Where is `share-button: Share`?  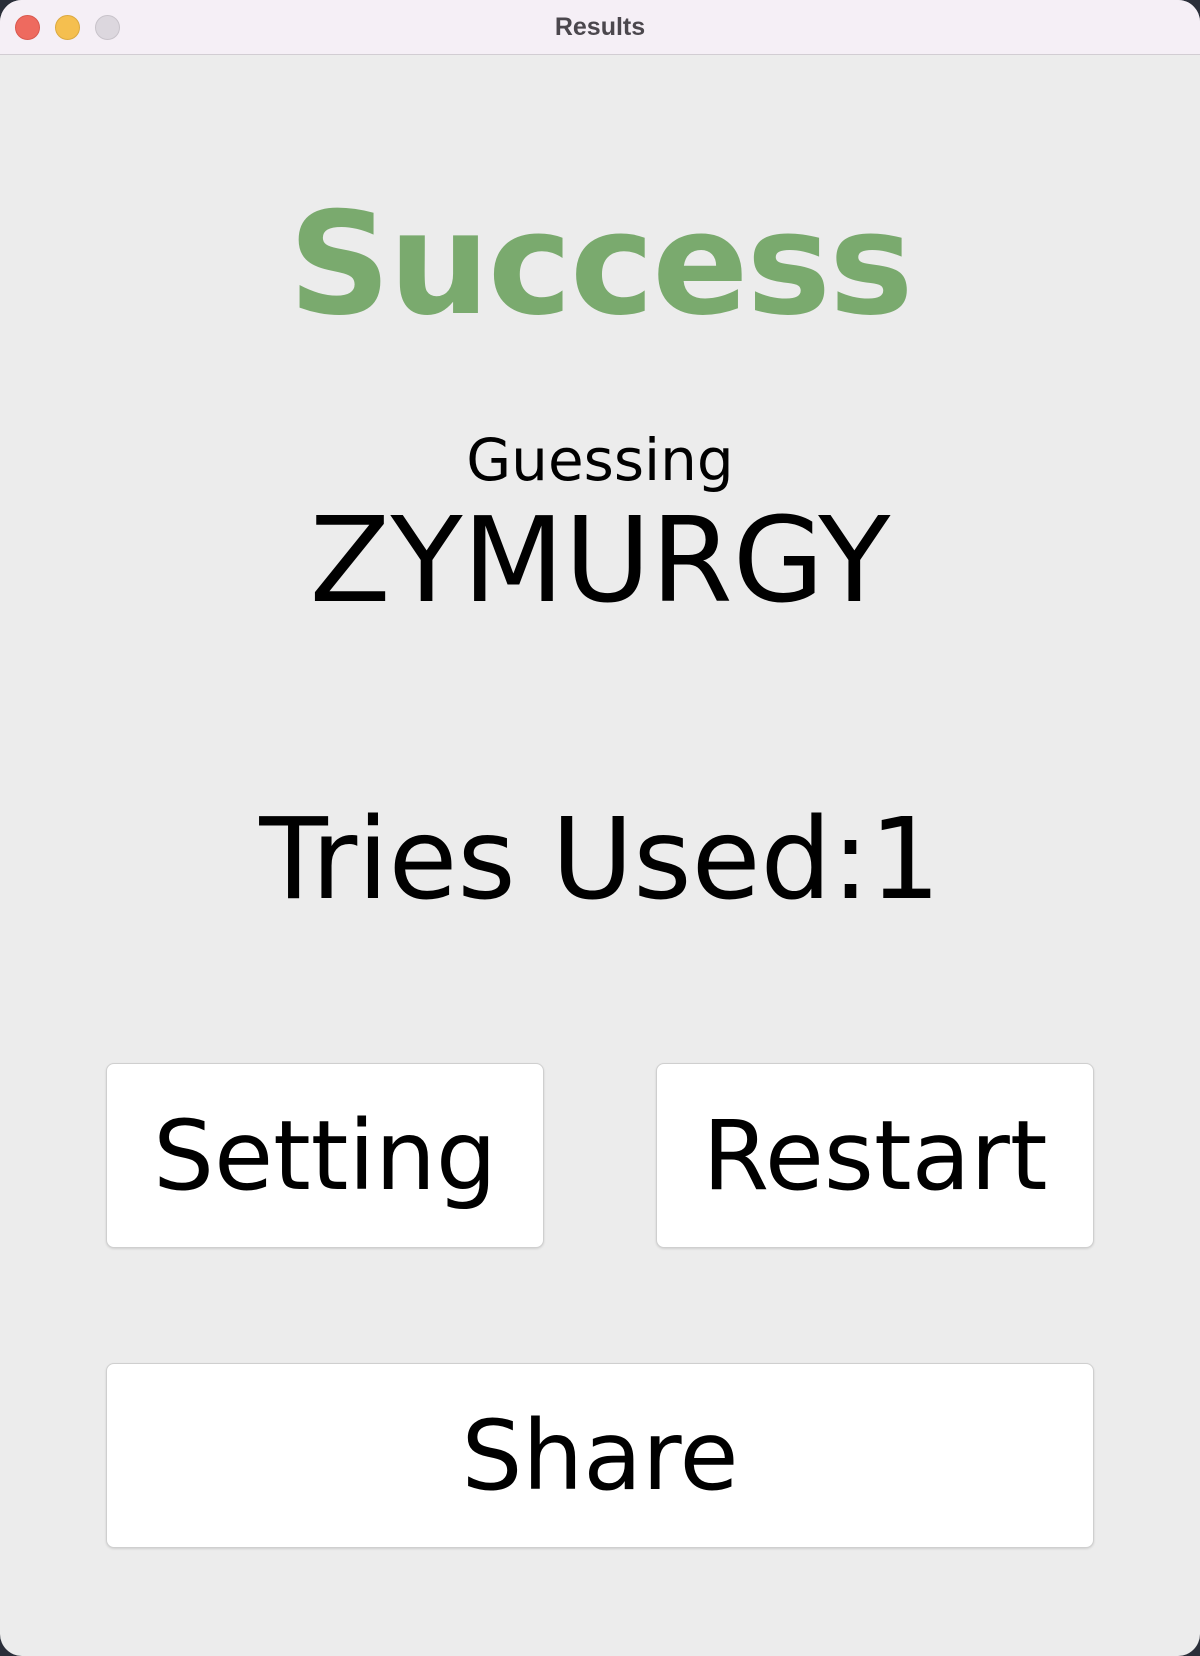
share-button: Share is located at coordinates (600, 1455).